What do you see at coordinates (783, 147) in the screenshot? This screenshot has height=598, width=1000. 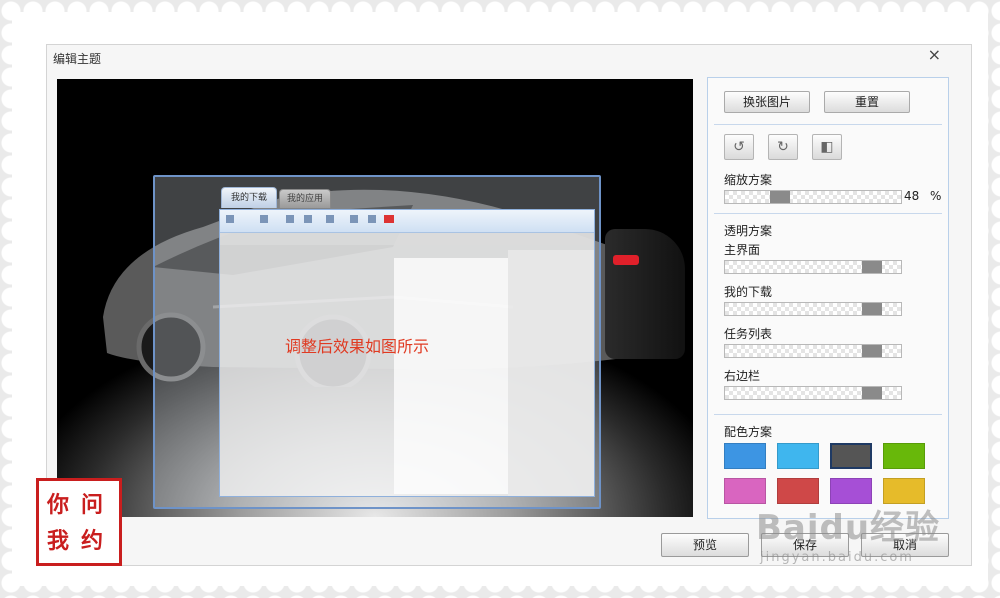 I see `rotate-right-icon: ↻` at bounding box center [783, 147].